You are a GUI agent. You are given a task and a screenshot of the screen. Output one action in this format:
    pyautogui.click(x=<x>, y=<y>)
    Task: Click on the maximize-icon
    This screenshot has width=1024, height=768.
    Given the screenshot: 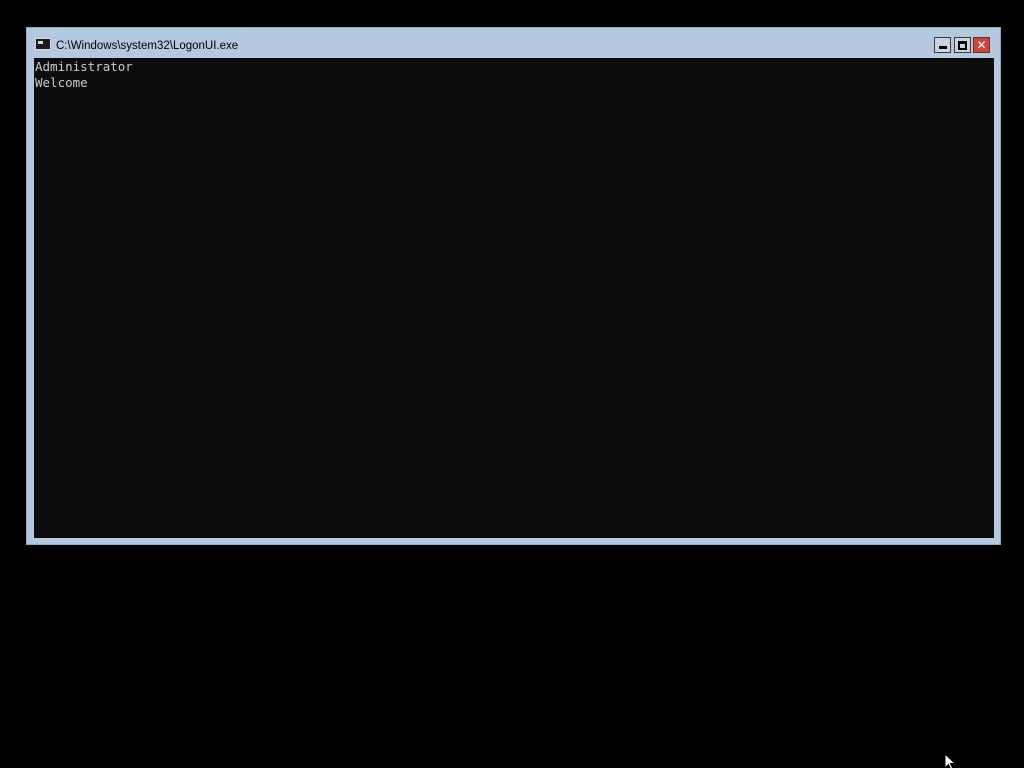 What is the action you would take?
    pyautogui.click(x=962, y=45)
    